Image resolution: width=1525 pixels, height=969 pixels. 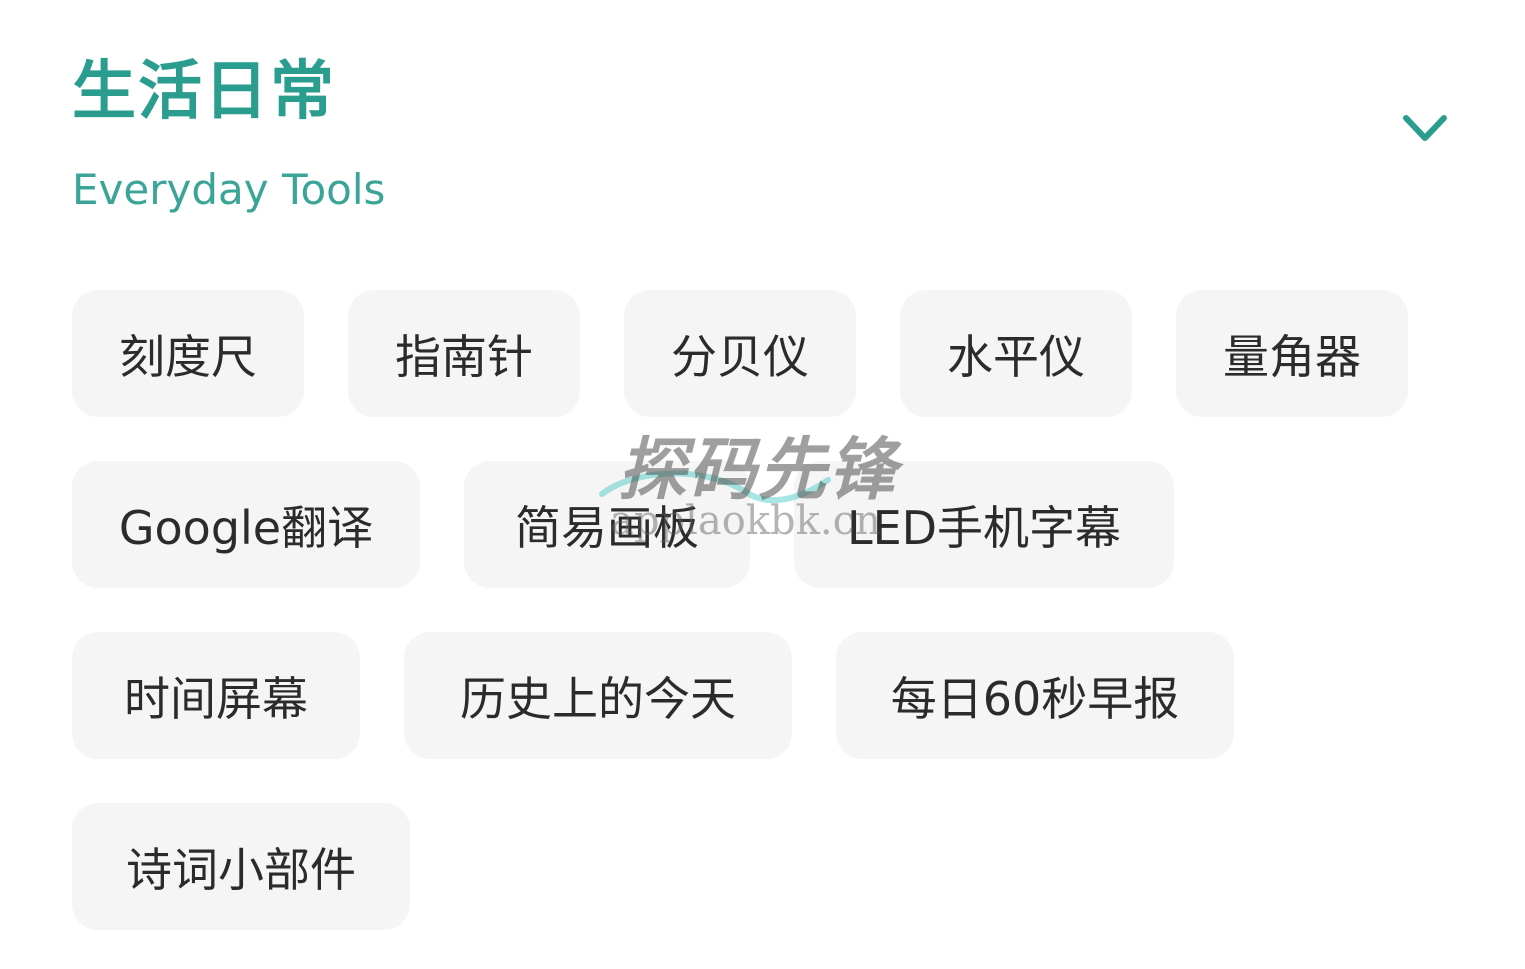 What do you see at coordinates (1035, 695) in the screenshot?
I see `tool-chip-daily-60s-news: 每日60秒早报` at bounding box center [1035, 695].